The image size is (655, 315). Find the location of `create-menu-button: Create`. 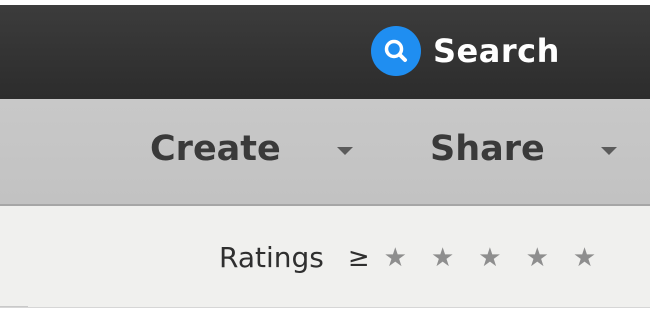

create-menu-button: Create is located at coordinates (251, 149).